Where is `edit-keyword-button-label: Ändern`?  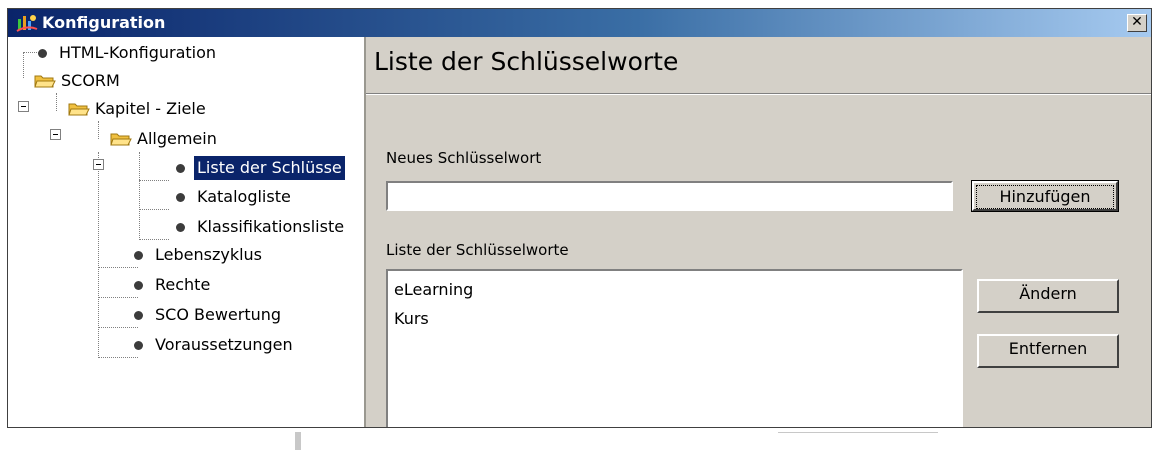 edit-keyword-button-label: Ändern is located at coordinates (1048, 293).